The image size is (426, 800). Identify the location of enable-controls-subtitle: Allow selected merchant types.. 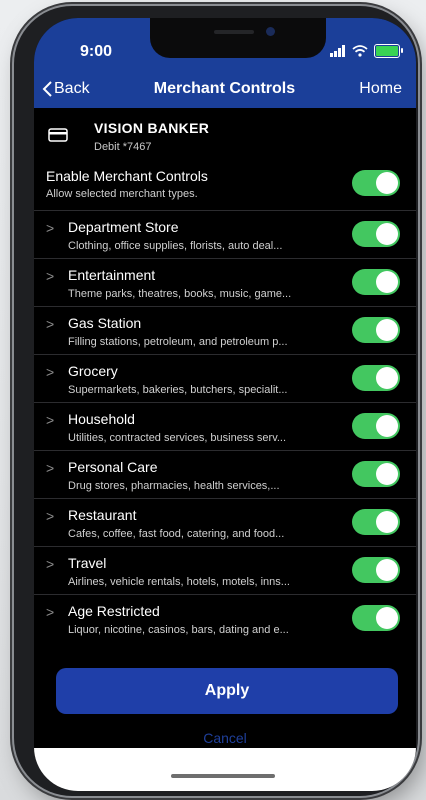
(122, 194).